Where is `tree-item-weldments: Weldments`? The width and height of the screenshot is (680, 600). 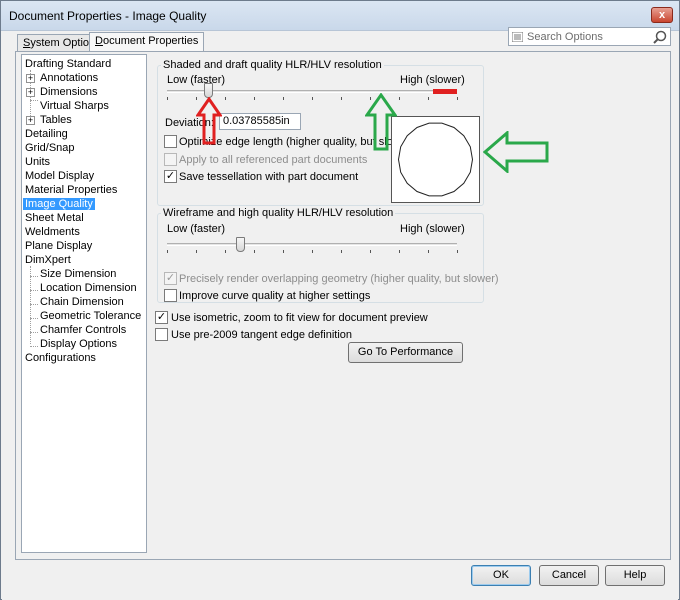
tree-item-weldments: Weldments is located at coordinates (52, 232).